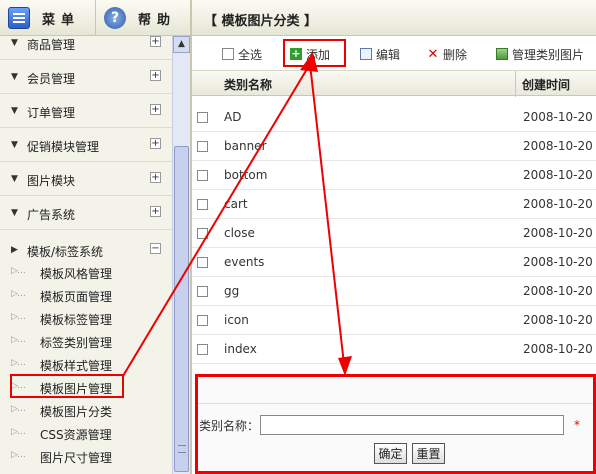  Describe the element at coordinates (76, 435) in the screenshot. I see `sidebar-item-label: CSS资源管理` at that location.